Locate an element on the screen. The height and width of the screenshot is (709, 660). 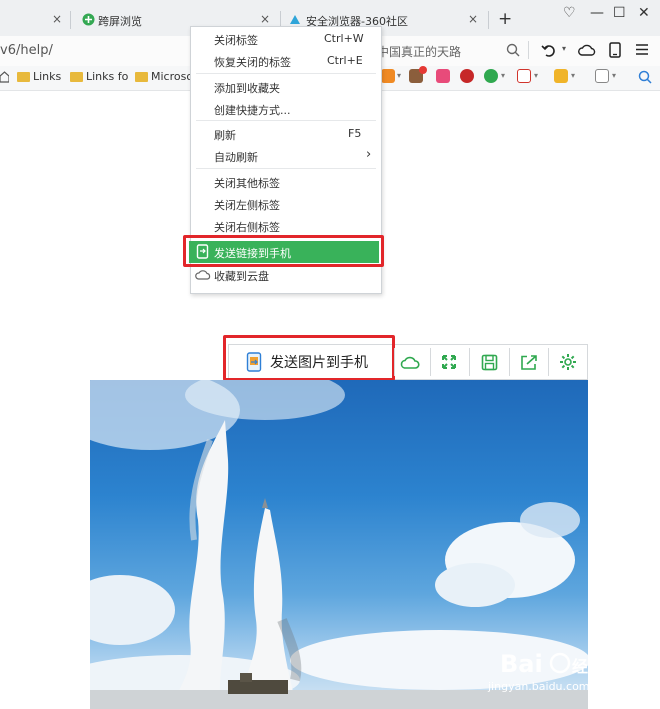
close-window-button: ✕ is located at coordinates (644, 13).